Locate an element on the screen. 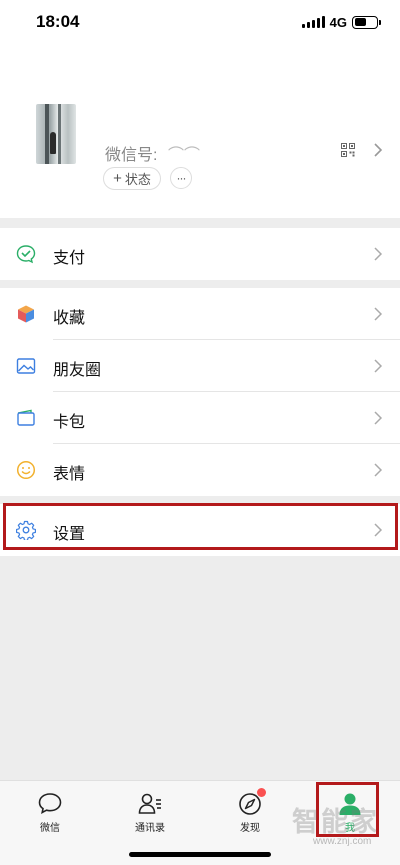 The width and height of the screenshot is (400, 865). watermark-url: www.znj.com is located at coordinates (342, 841).